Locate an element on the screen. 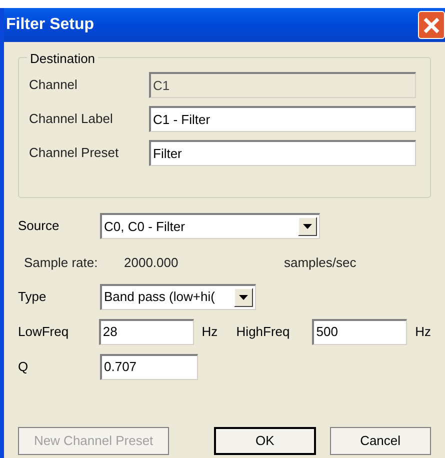 The image size is (445, 458). field-label: Channel Label is located at coordinates (71, 119).